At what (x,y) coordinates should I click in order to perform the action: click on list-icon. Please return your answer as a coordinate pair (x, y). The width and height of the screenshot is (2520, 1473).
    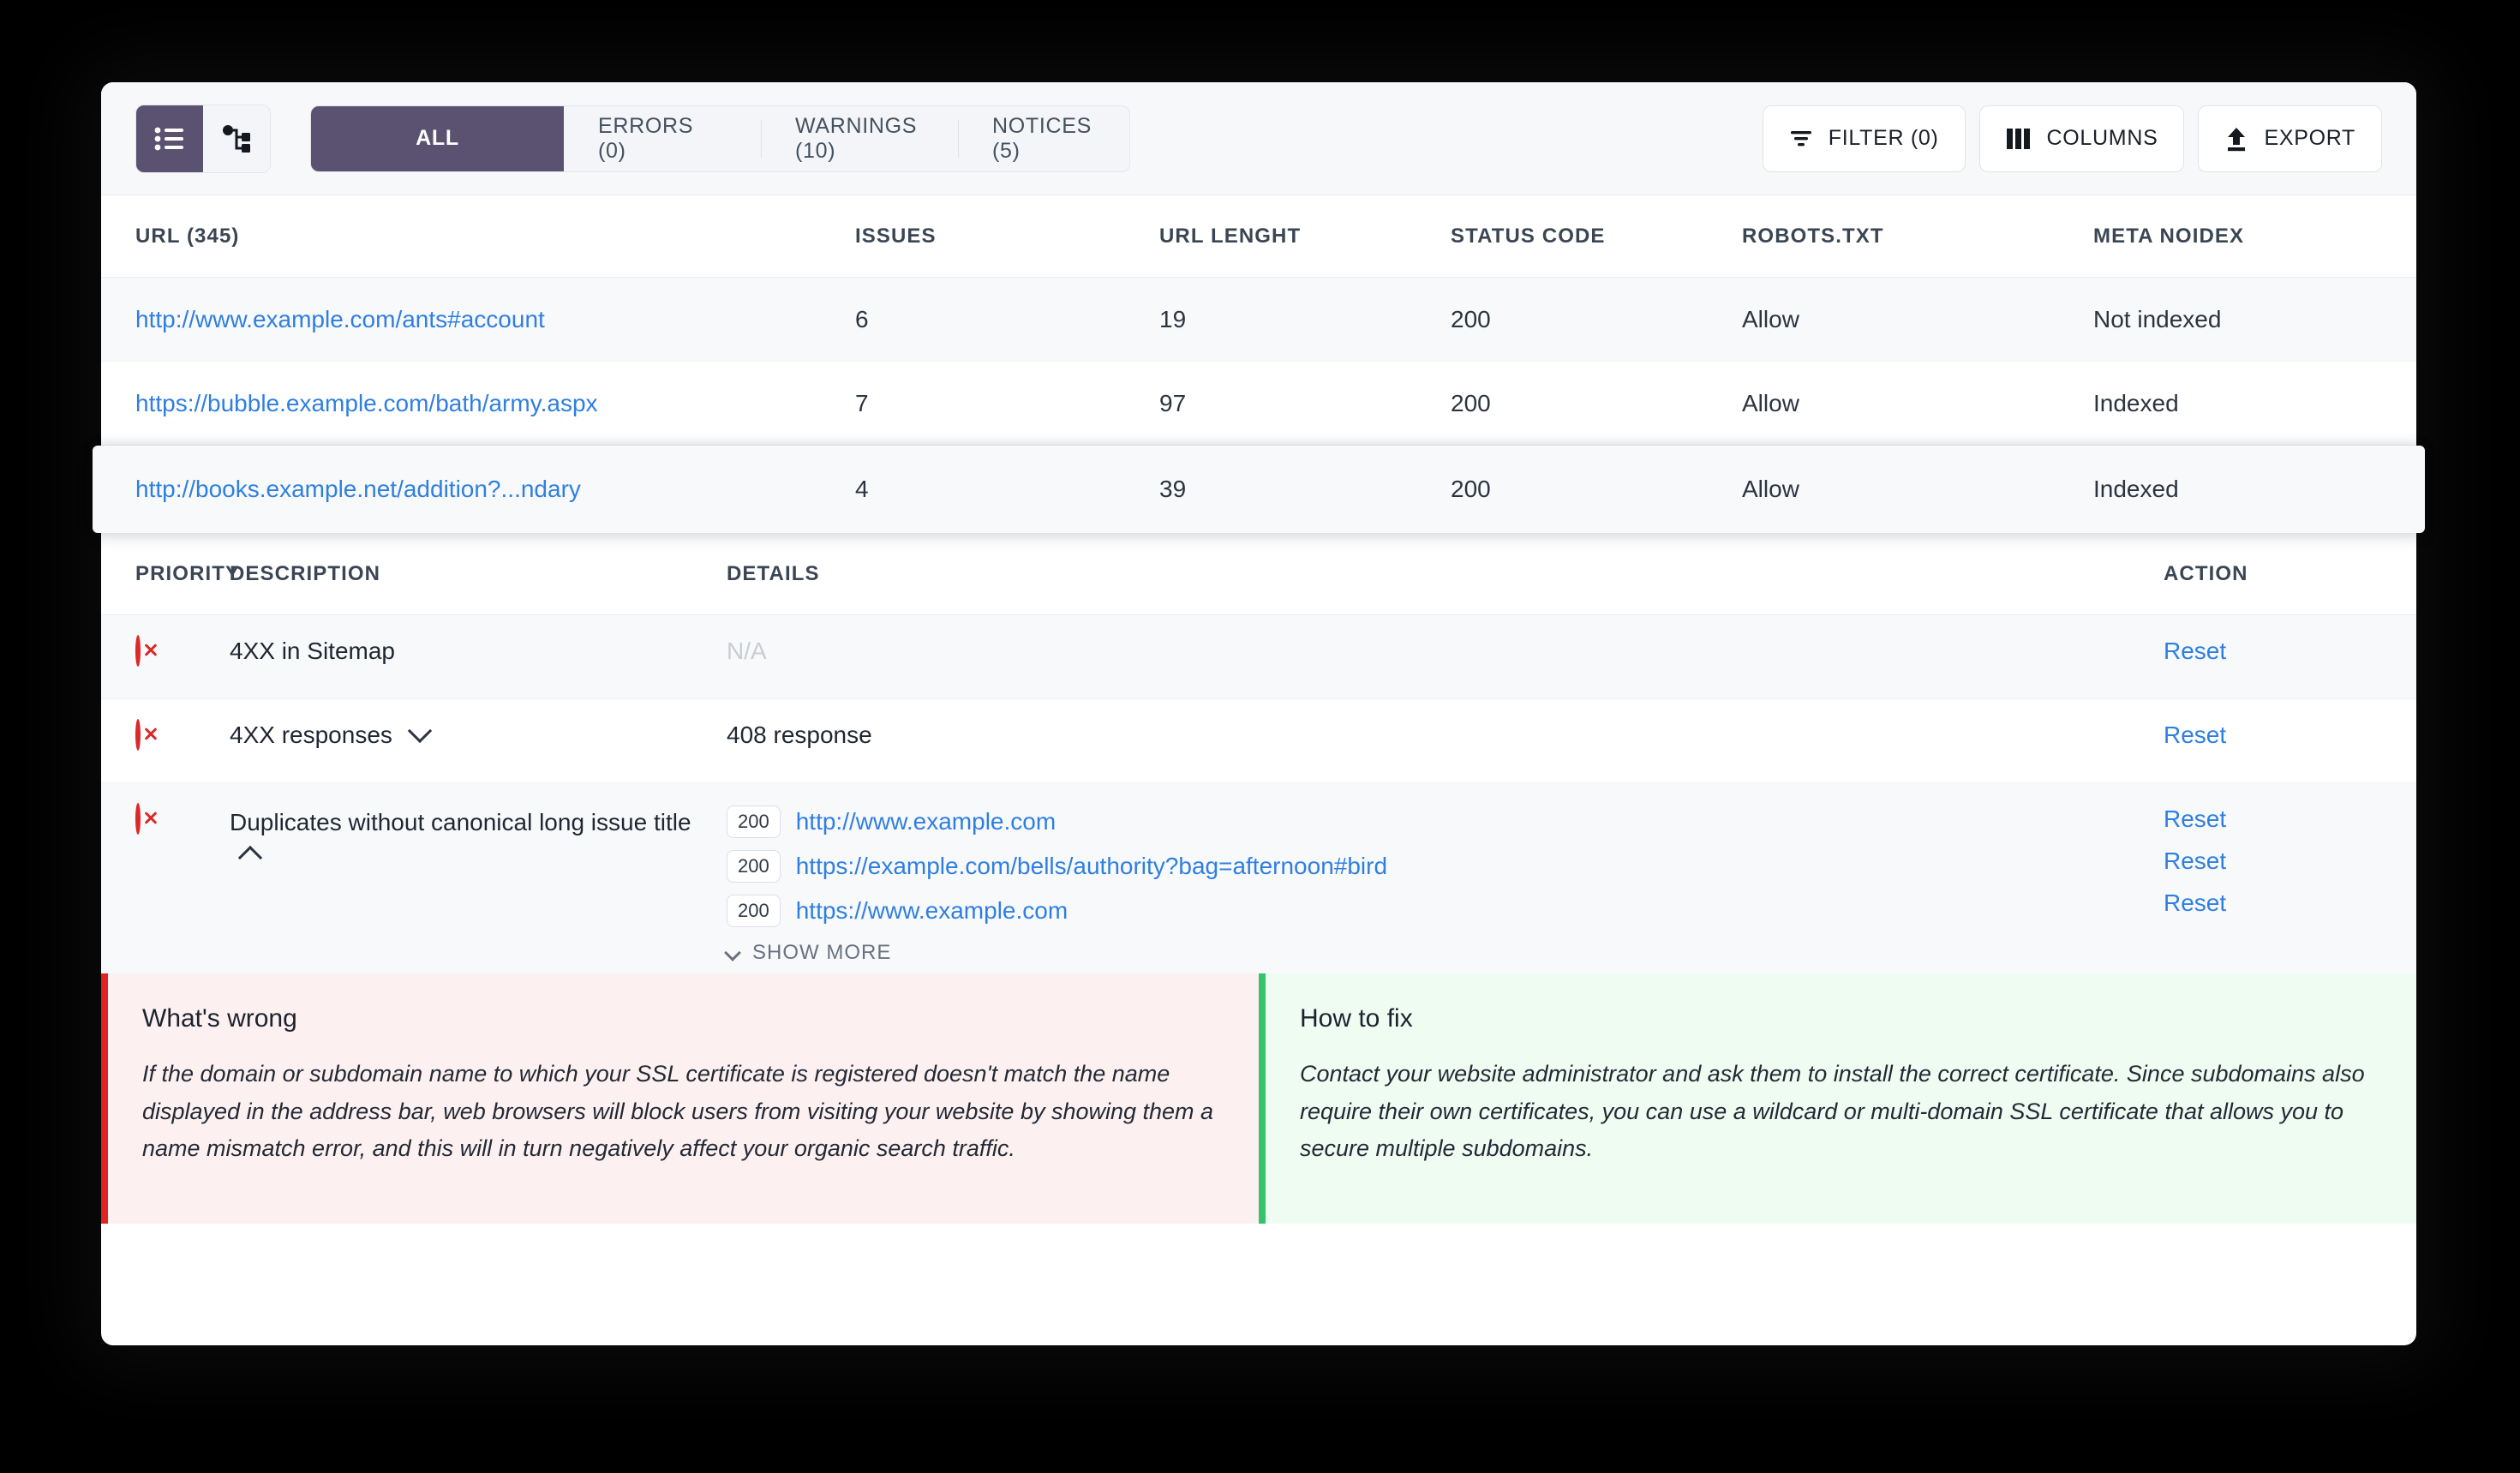
    Looking at the image, I should click on (170, 139).